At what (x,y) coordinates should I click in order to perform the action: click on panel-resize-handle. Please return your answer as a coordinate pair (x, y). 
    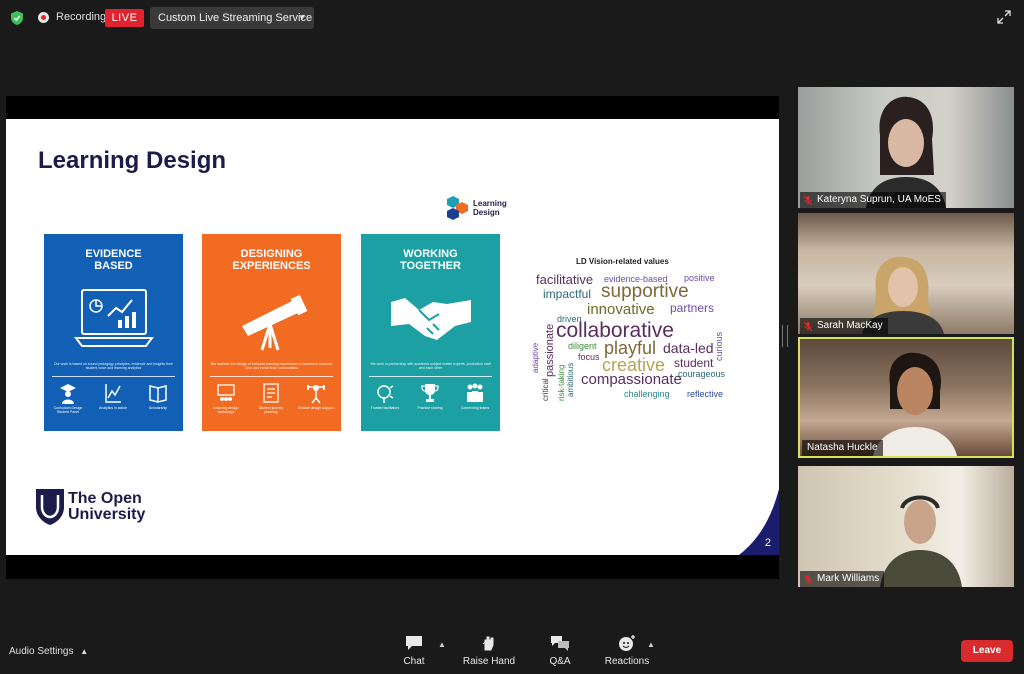
    Looking at the image, I should click on (785, 336).